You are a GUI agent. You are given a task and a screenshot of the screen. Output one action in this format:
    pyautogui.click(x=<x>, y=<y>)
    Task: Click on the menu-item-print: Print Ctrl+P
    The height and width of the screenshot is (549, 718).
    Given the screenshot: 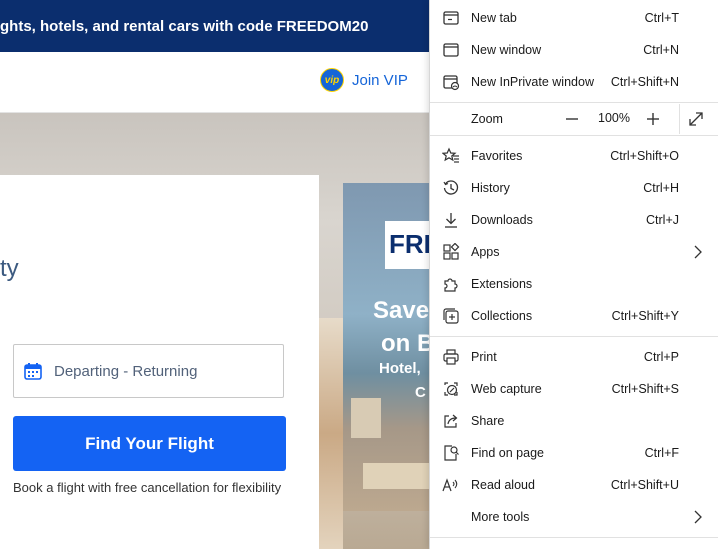 What is the action you would take?
    pyautogui.click(x=574, y=357)
    